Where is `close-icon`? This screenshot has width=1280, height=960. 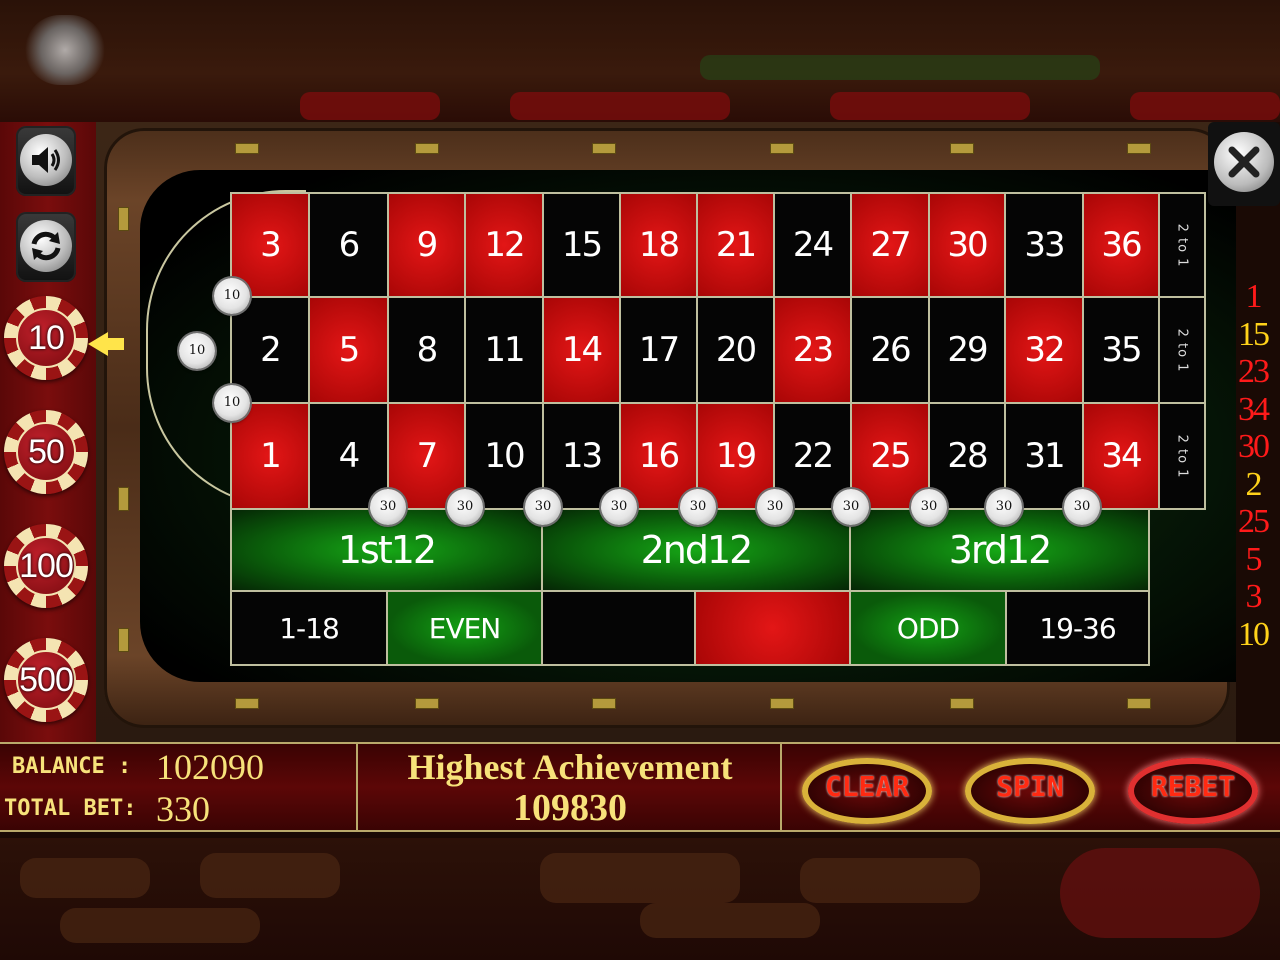
close-icon is located at coordinates (1244, 162).